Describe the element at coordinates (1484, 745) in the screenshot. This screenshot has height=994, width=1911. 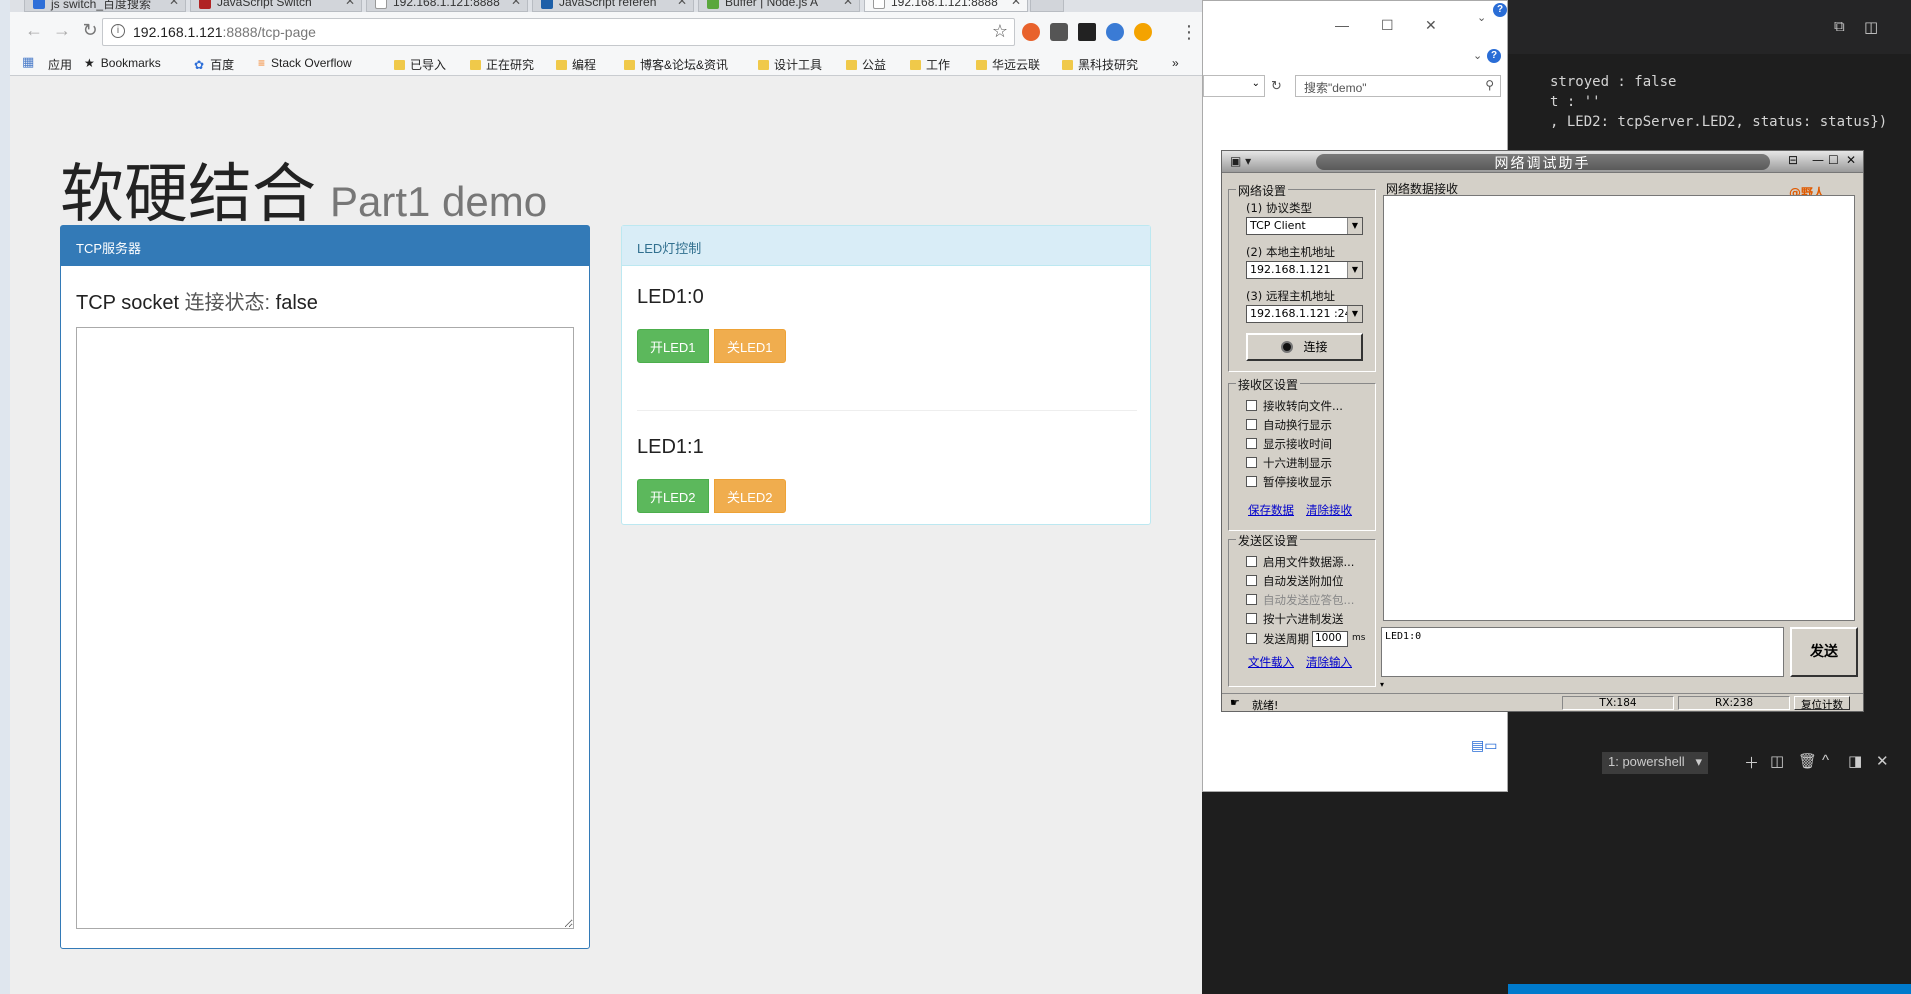
I see `view-icon: ▤▭` at that location.